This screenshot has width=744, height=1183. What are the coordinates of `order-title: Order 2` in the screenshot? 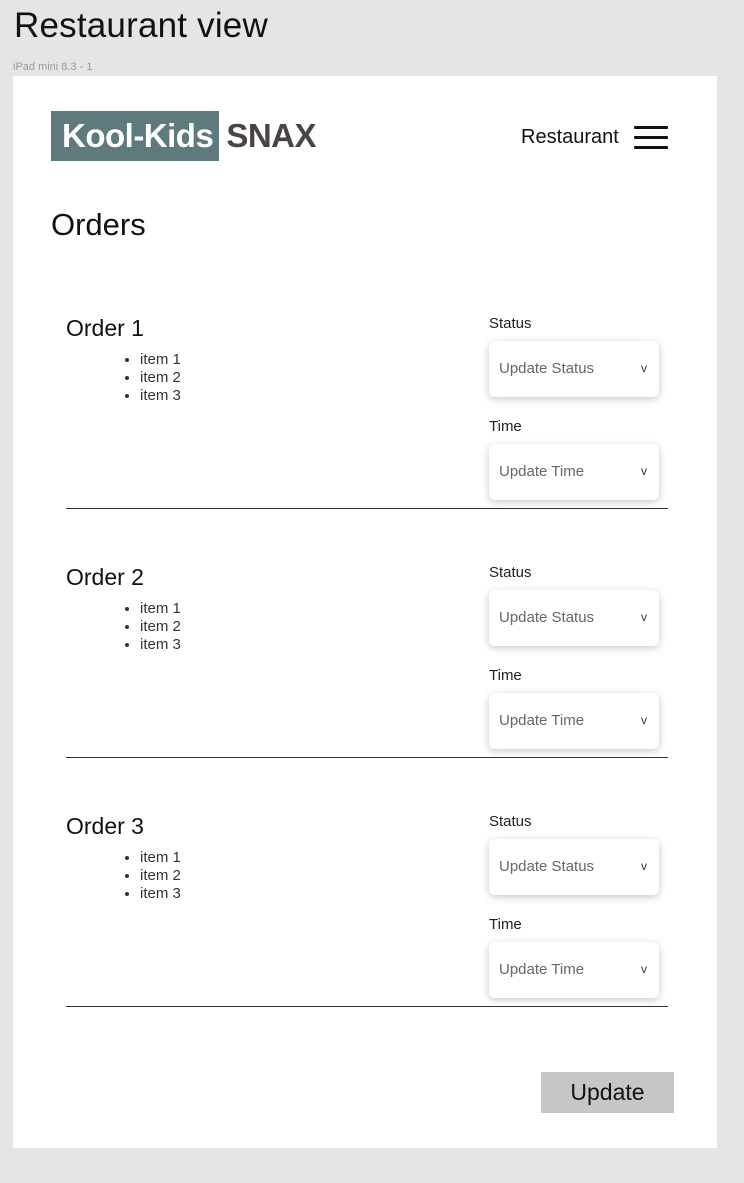 It's located at (105, 577).